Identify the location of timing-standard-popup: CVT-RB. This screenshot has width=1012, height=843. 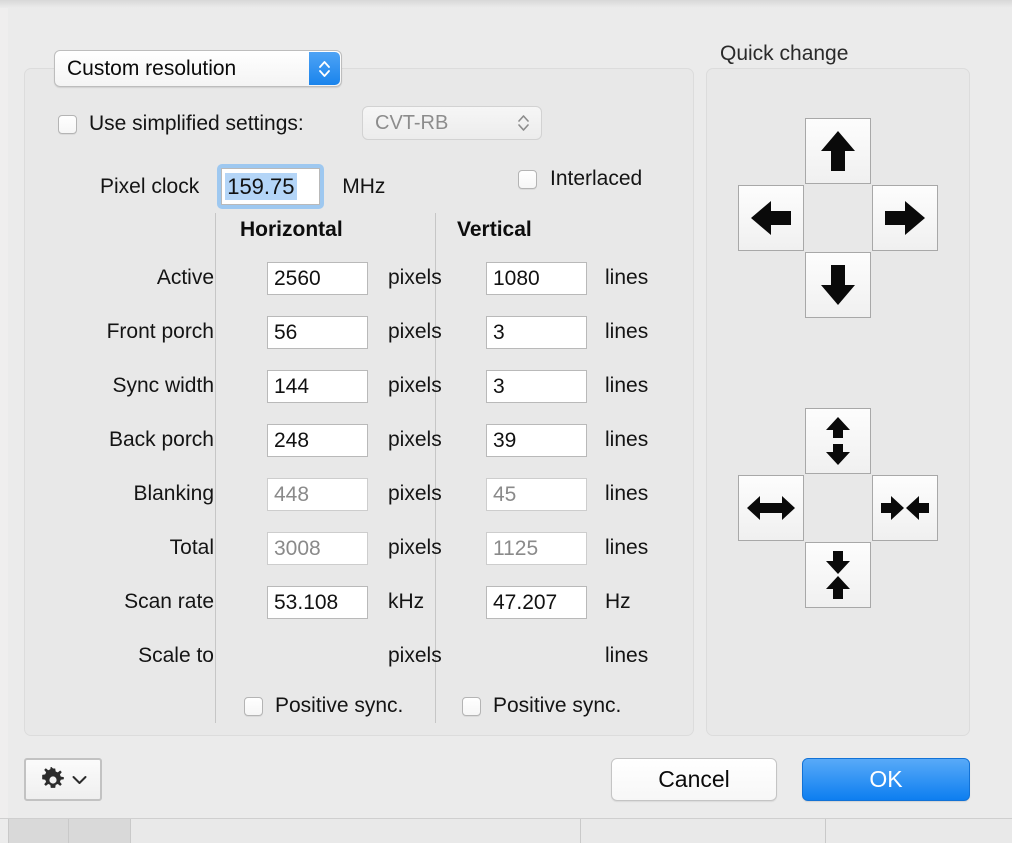
(452, 123).